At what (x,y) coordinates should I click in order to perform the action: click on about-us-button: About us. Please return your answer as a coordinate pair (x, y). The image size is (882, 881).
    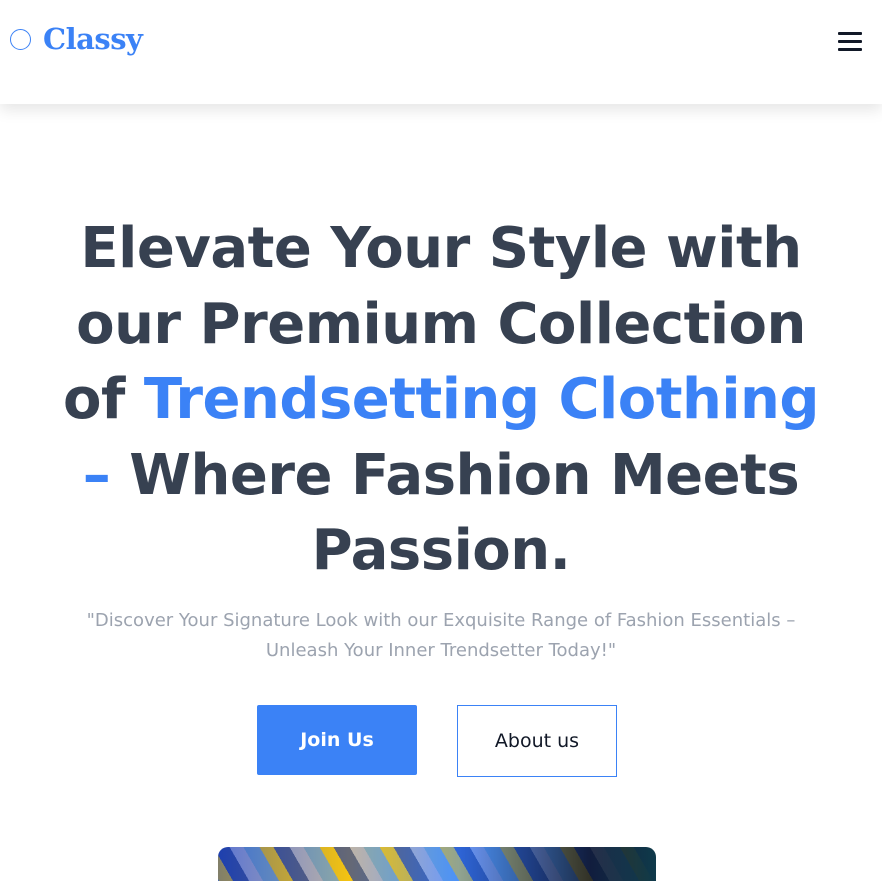
    Looking at the image, I should click on (537, 741).